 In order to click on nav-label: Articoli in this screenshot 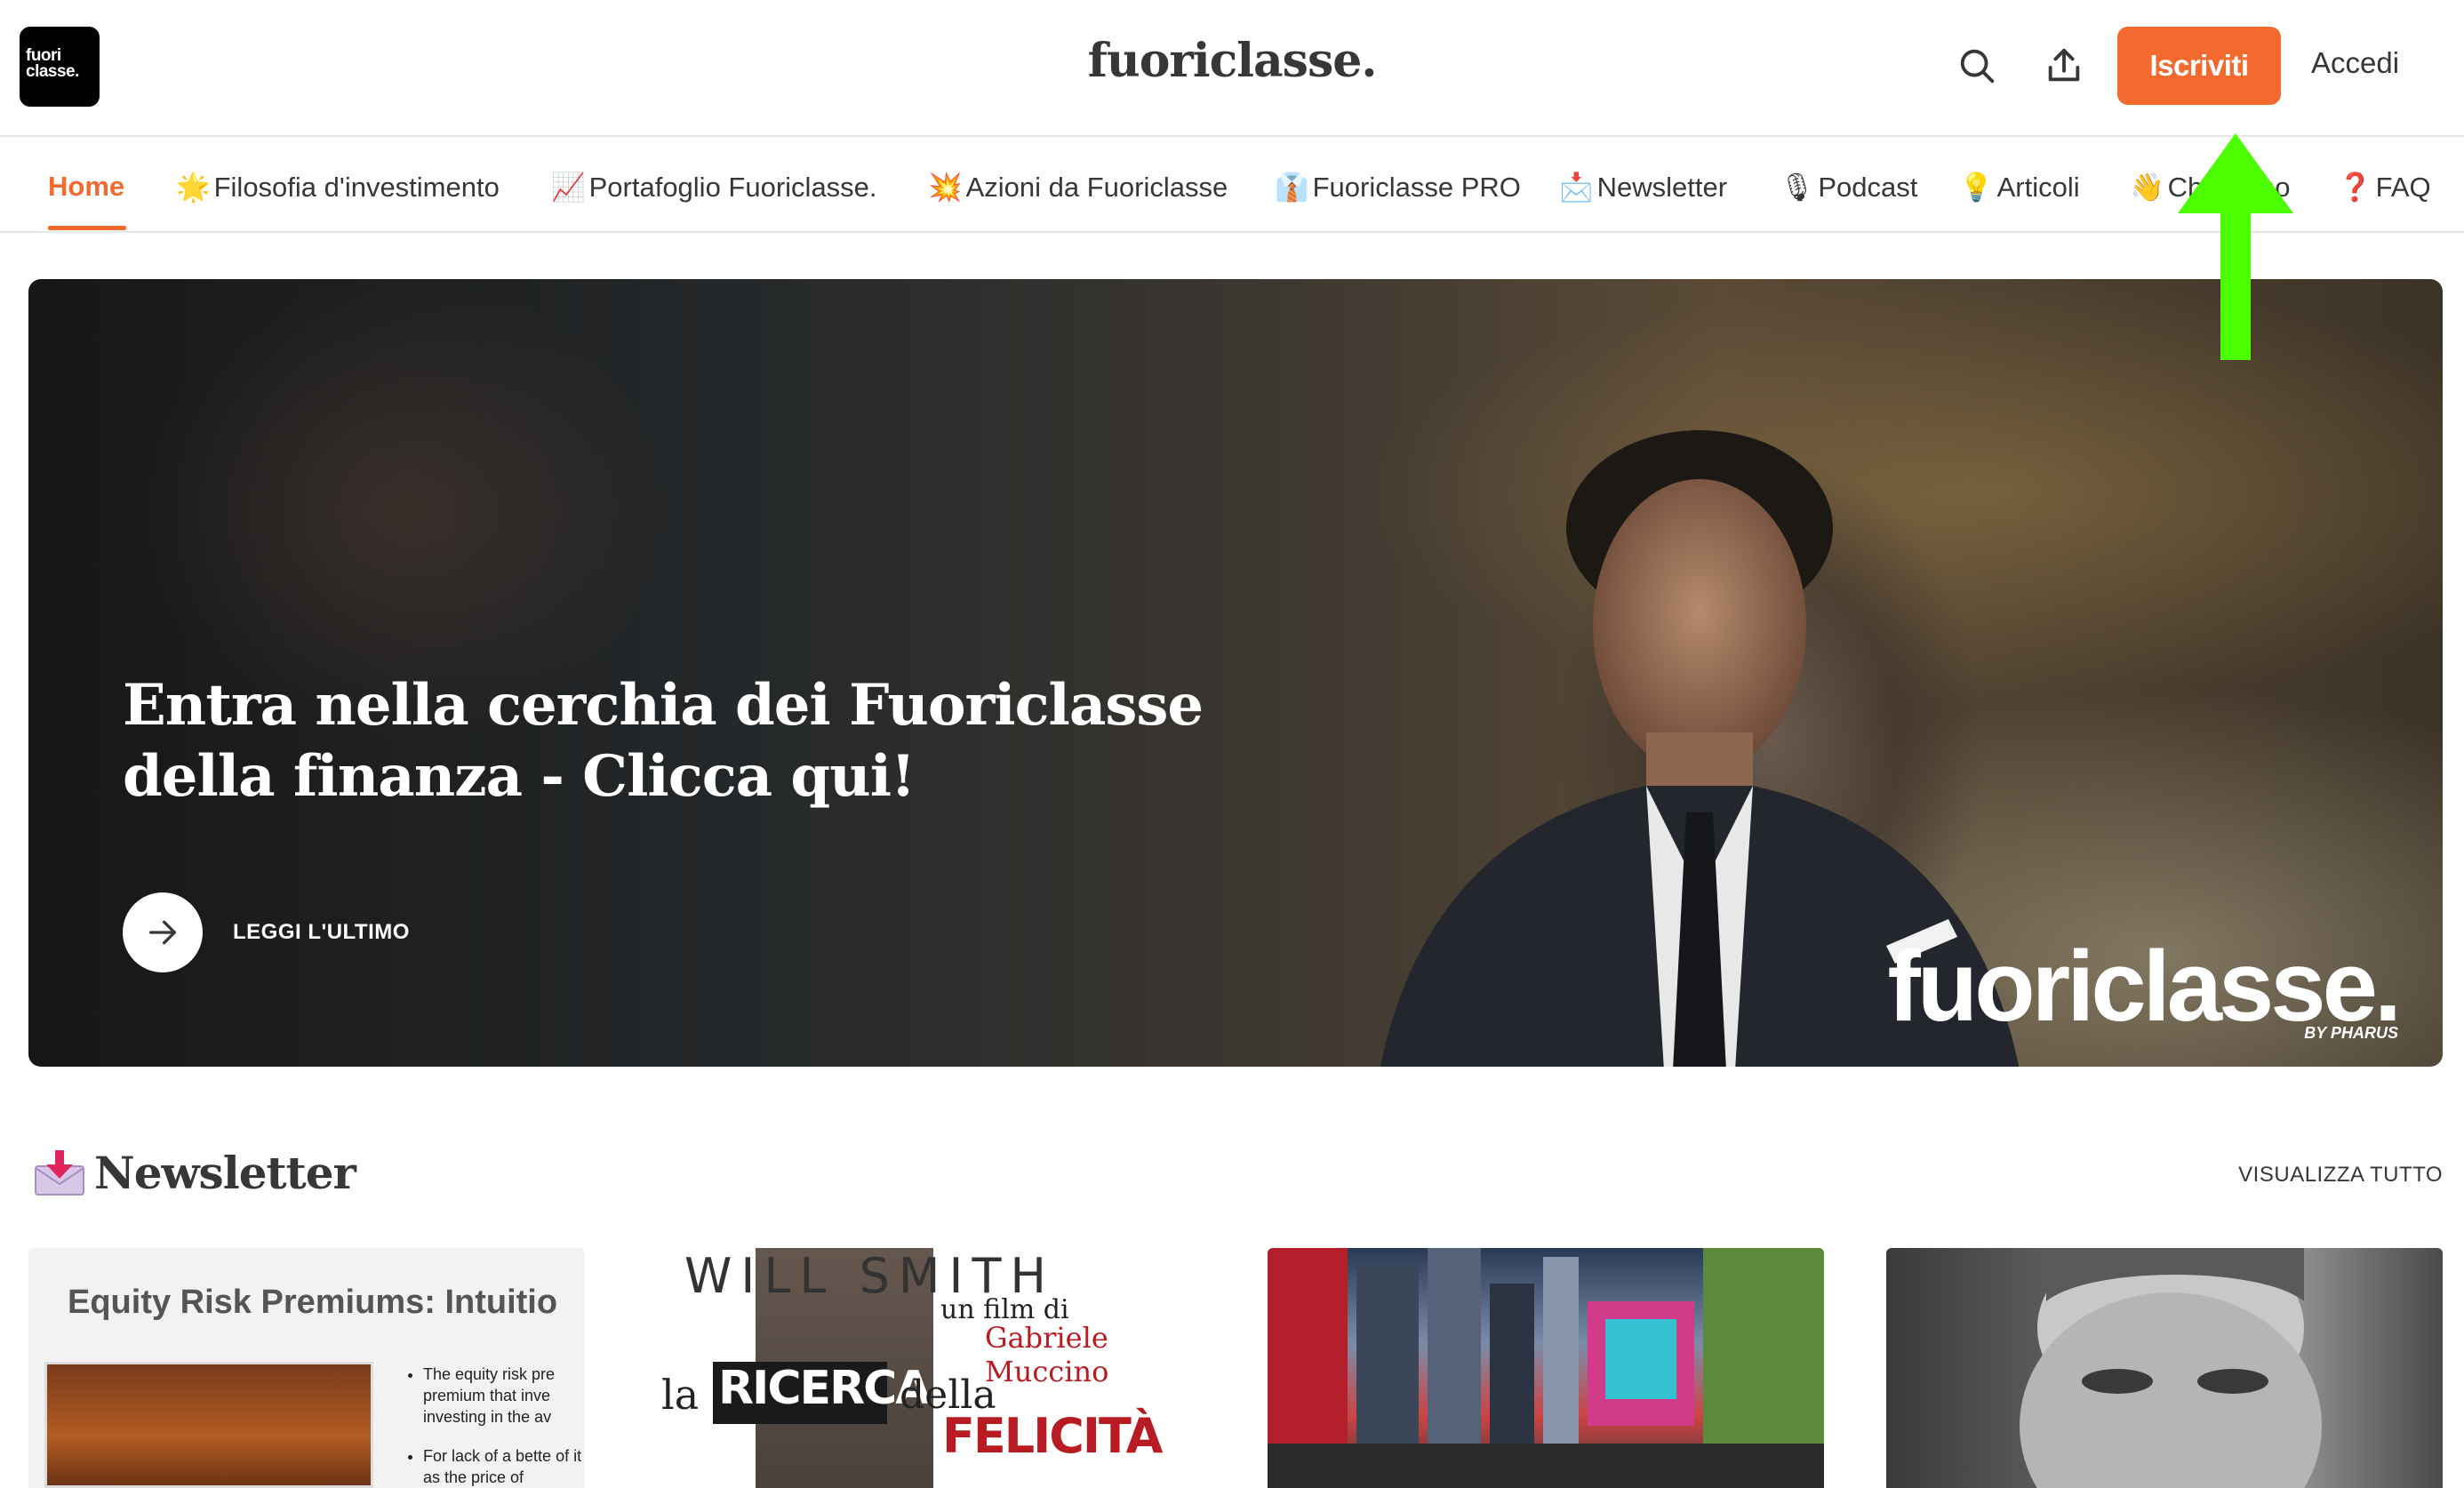, I will do `click(2038, 187)`.